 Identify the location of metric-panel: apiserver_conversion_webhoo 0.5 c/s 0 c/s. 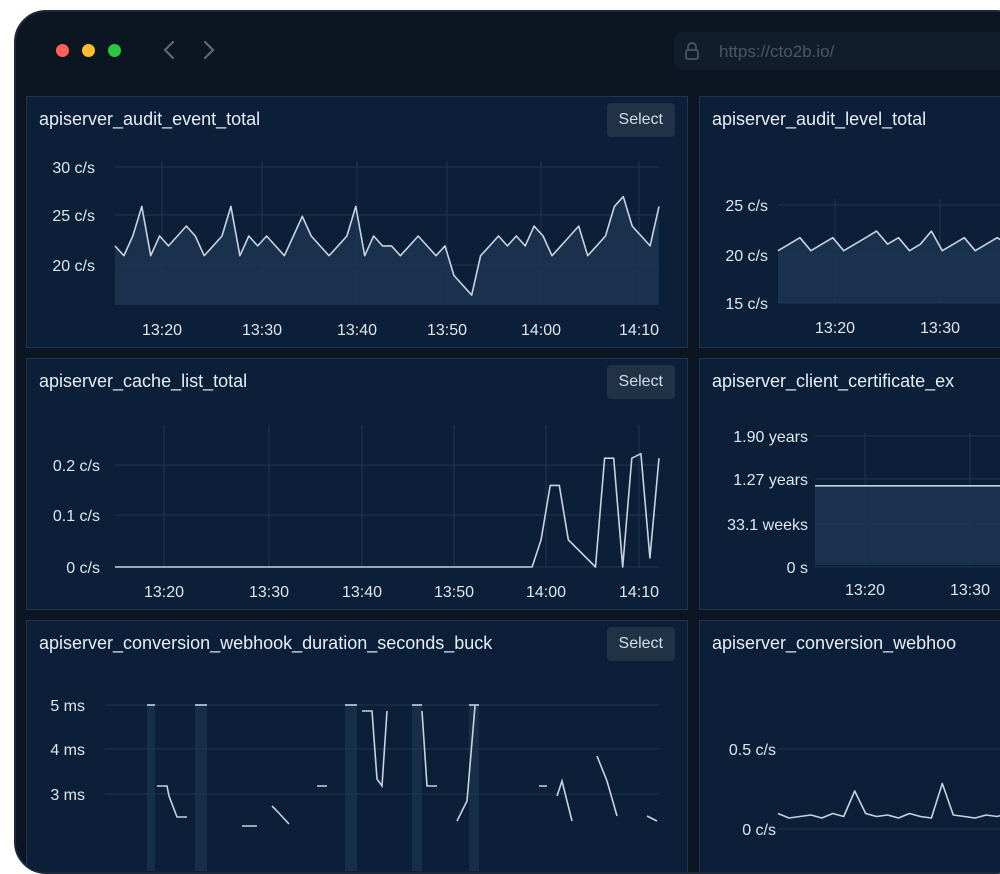
(849, 746).